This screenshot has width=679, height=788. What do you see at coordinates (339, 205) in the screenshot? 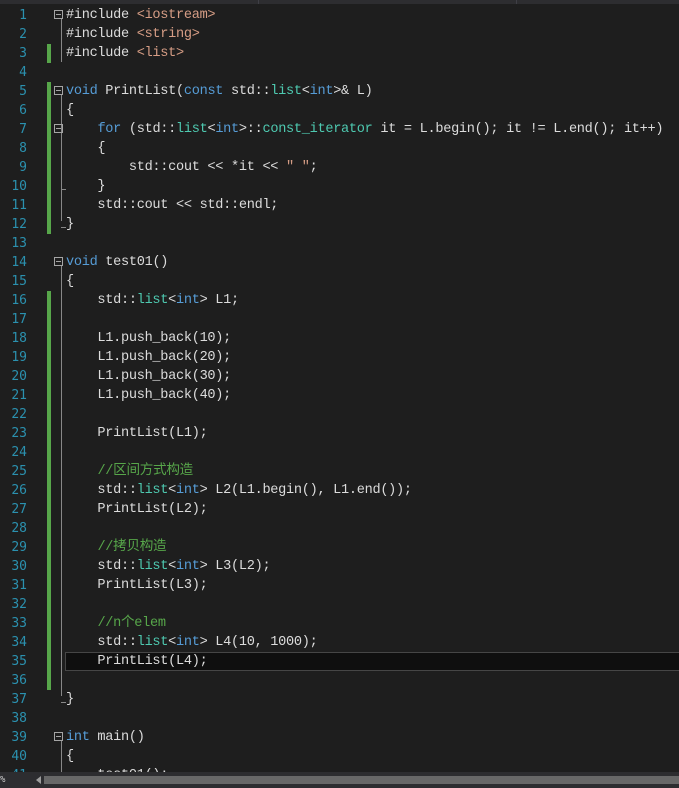
I see `code-line: 11 std::cout << std::endl;` at bounding box center [339, 205].